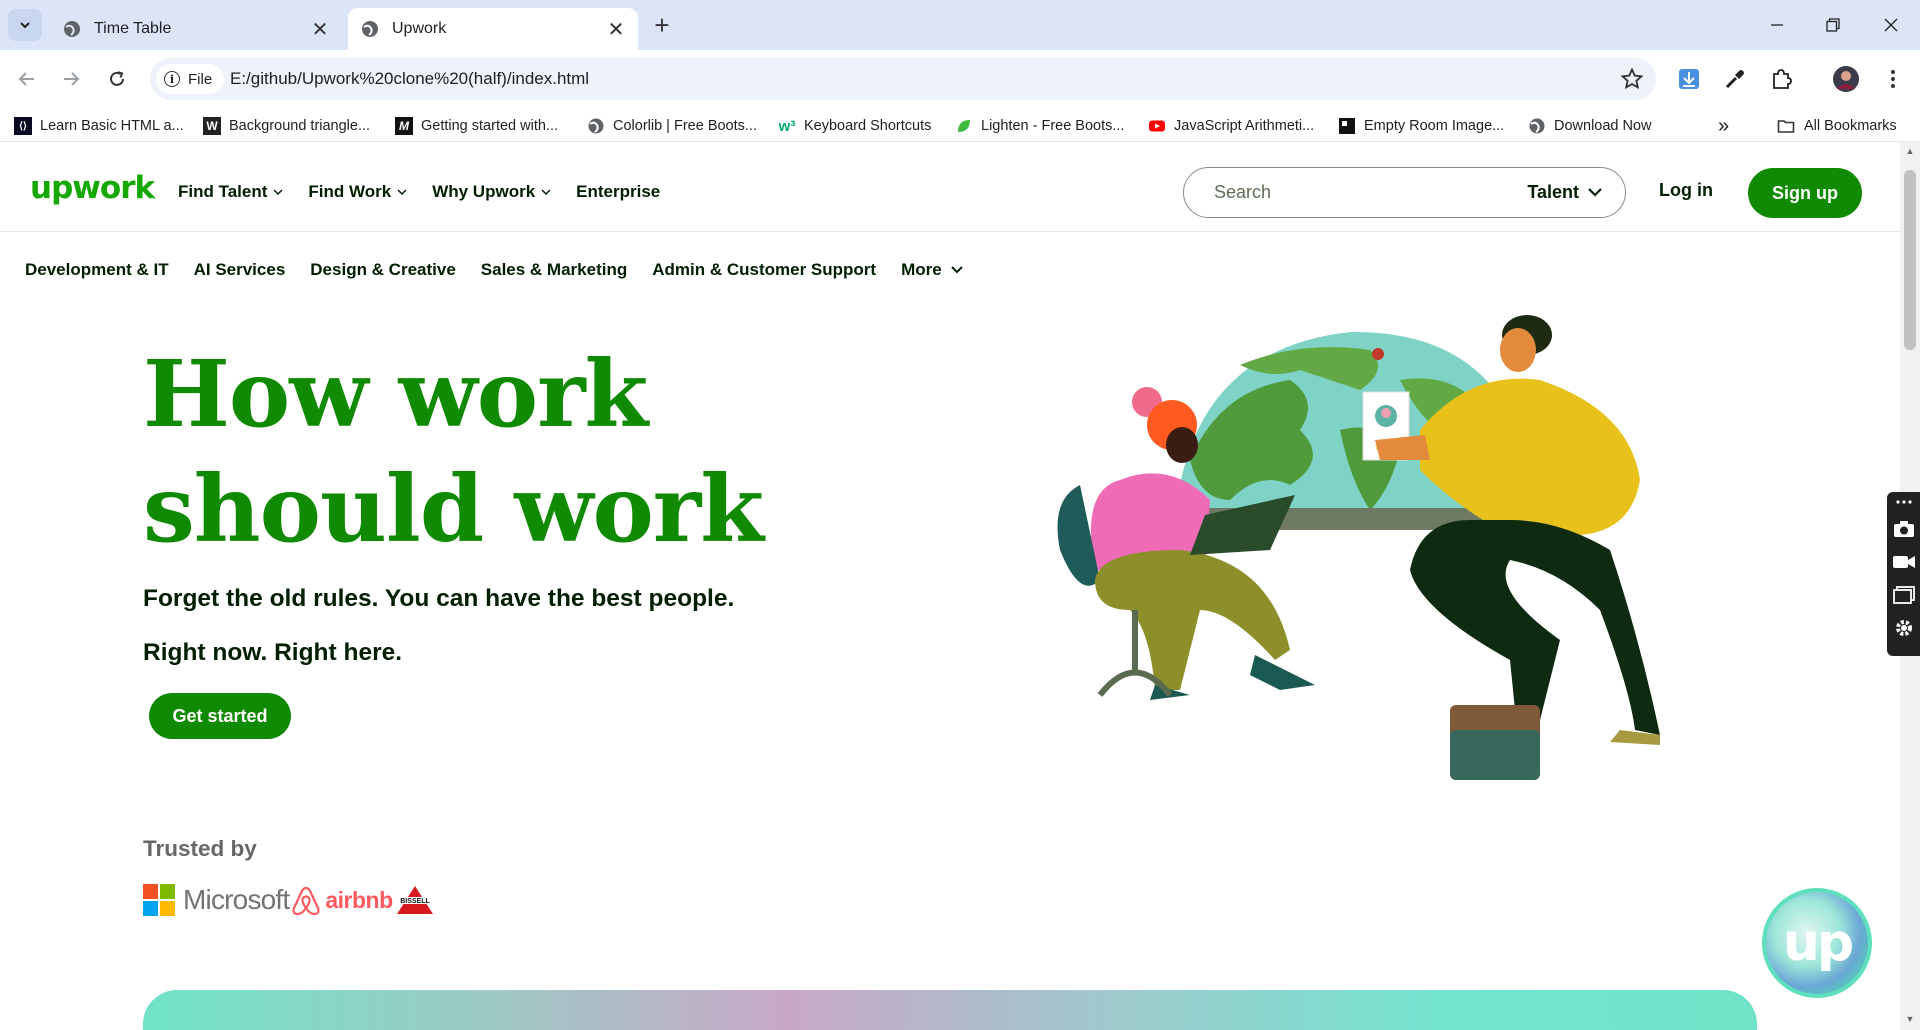  I want to click on eyedropper-extension-button, so click(1735, 79).